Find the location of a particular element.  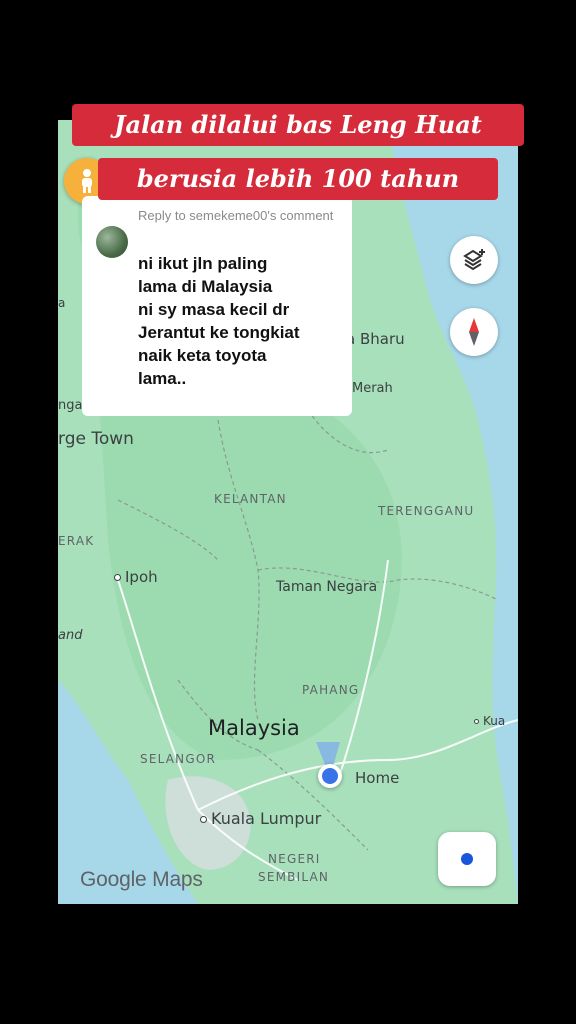

place-george-town: rge Town is located at coordinates (96, 439).